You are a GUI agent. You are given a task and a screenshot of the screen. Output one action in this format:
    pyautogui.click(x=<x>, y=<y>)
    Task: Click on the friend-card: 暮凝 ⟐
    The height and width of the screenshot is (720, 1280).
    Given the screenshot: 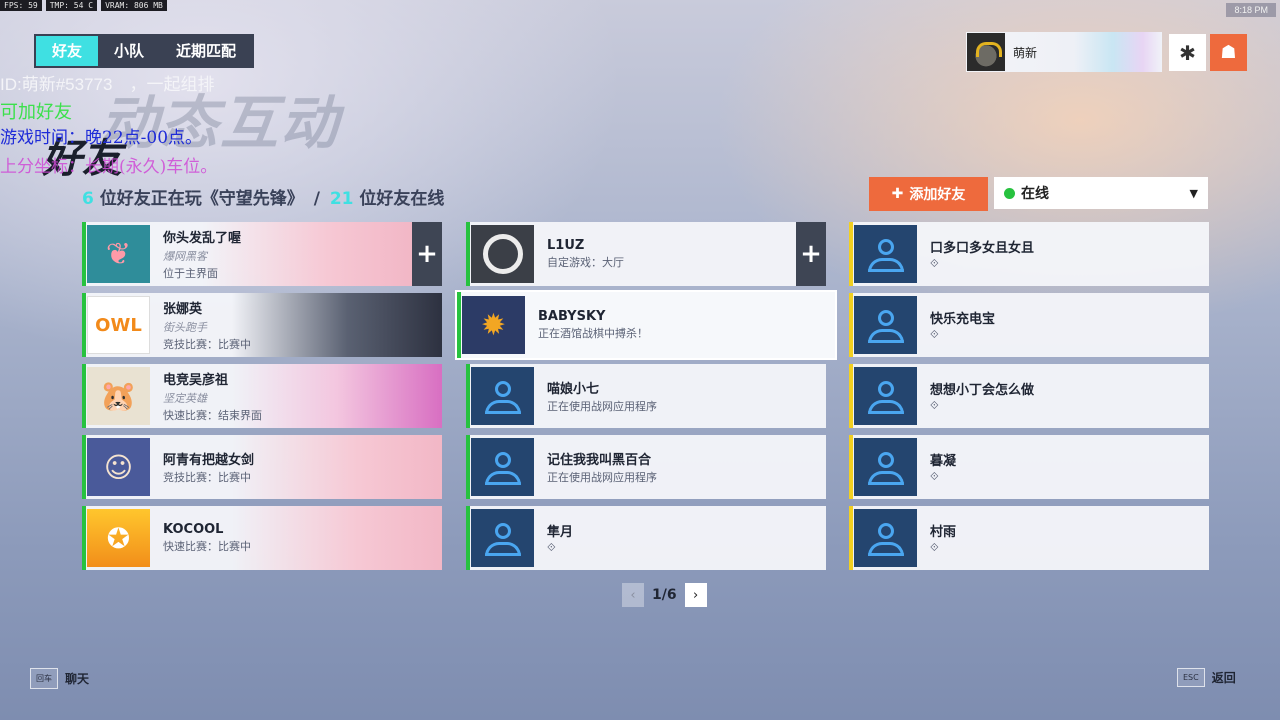 What is the action you would take?
    pyautogui.click(x=1029, y=467)
    